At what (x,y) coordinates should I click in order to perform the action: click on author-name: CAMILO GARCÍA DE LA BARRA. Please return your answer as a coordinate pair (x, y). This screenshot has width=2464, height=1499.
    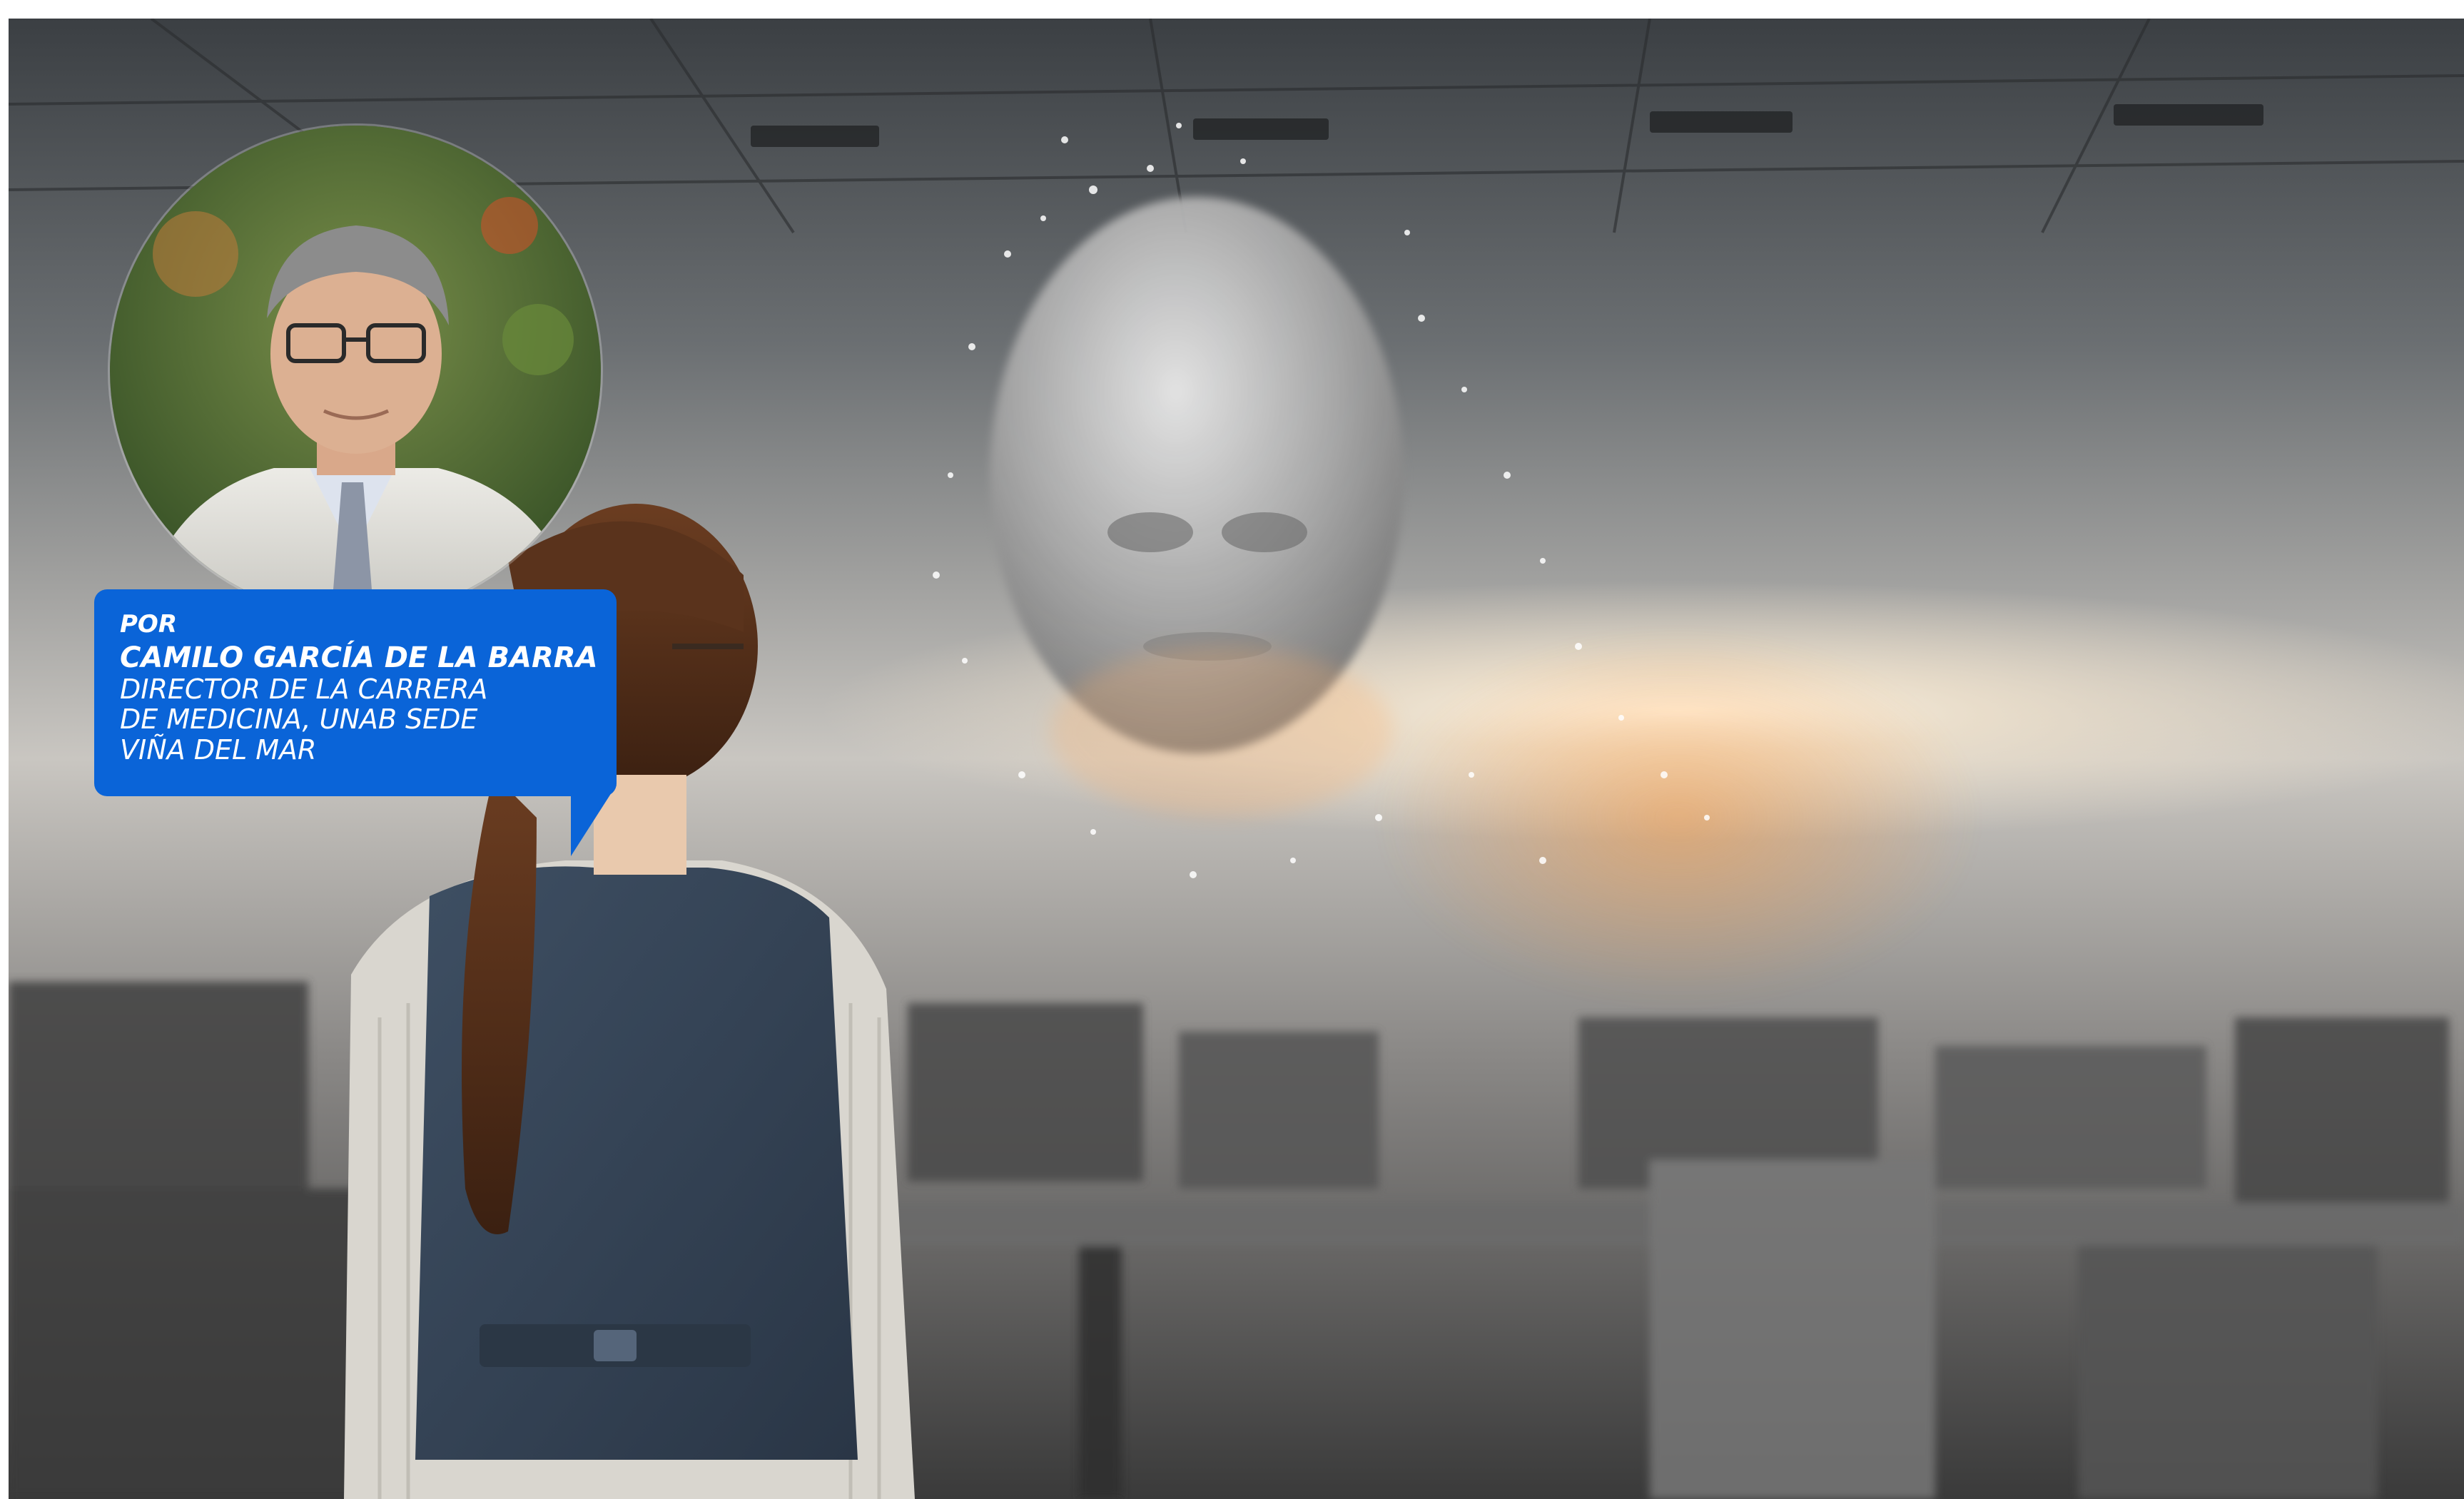
    Looking at the image, I should click on (359, 658).